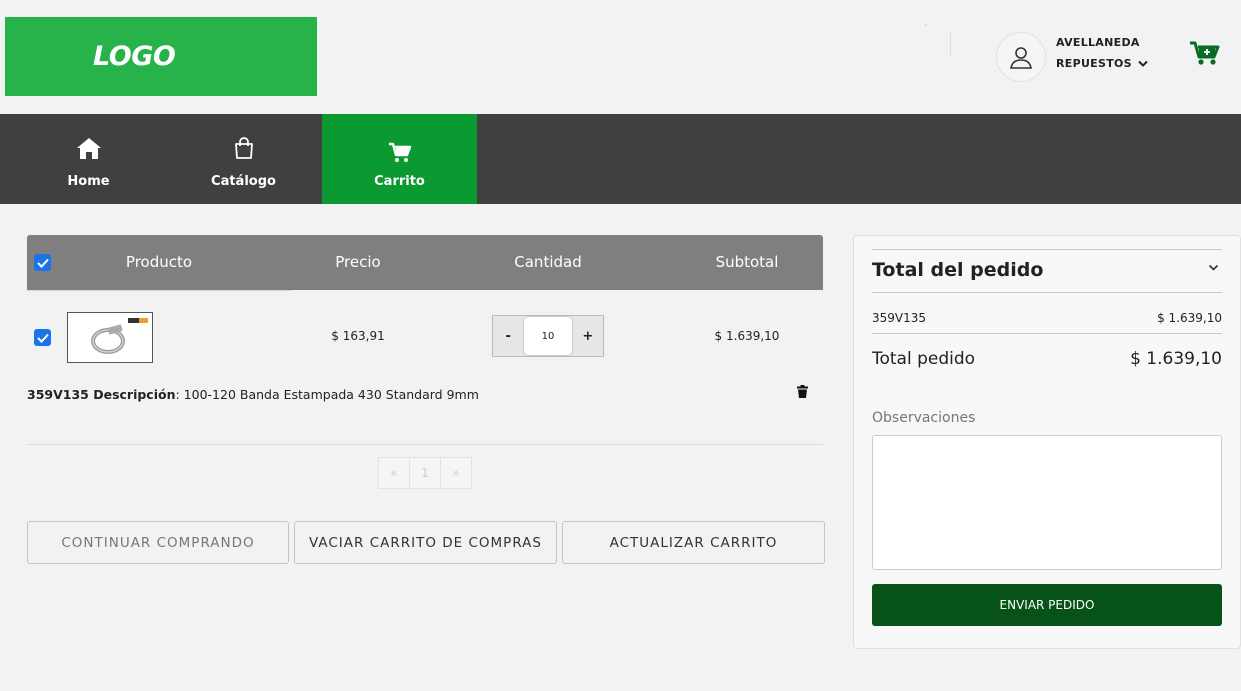 Image resolution: width=1241 pixels, height=691 pixels. I want to click on delete-item-button, so click(802, 392).